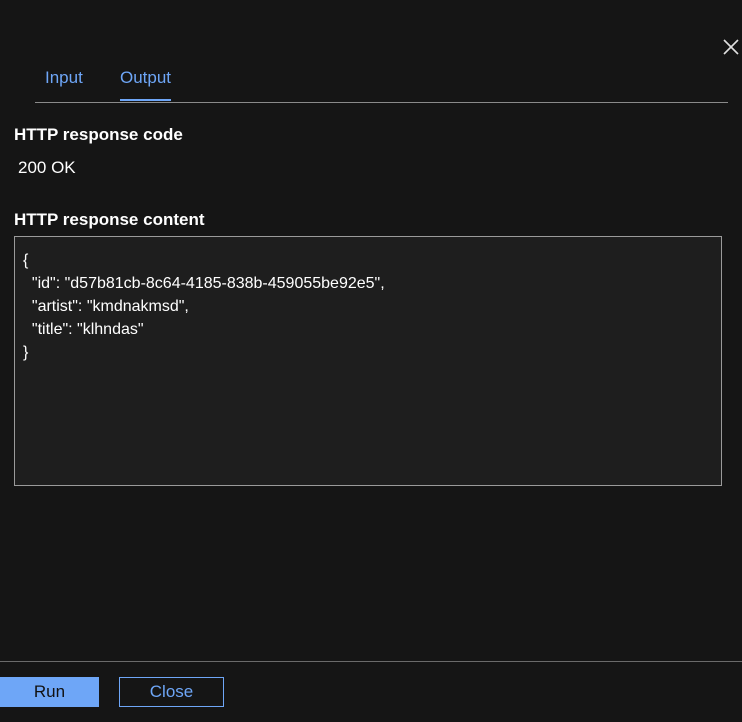  What do you see at coordinates (371, 661) in the screenshot?
I see `footer-divider` at bounding box center [371, 661].